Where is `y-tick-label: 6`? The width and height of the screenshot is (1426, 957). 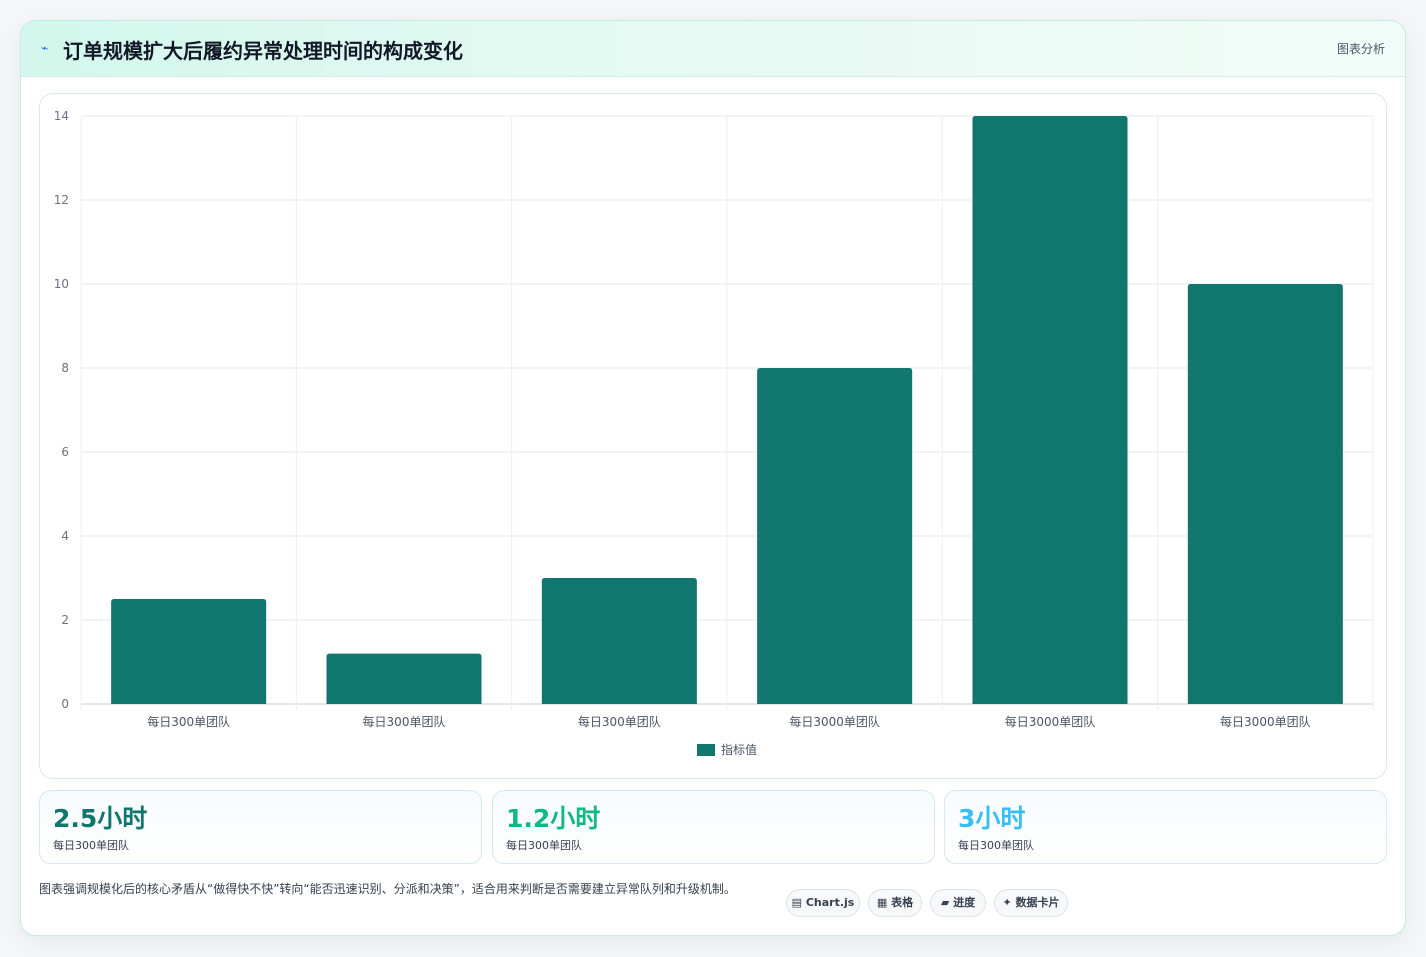 y-tick-label: 6 is located at coordinates (65, 452).